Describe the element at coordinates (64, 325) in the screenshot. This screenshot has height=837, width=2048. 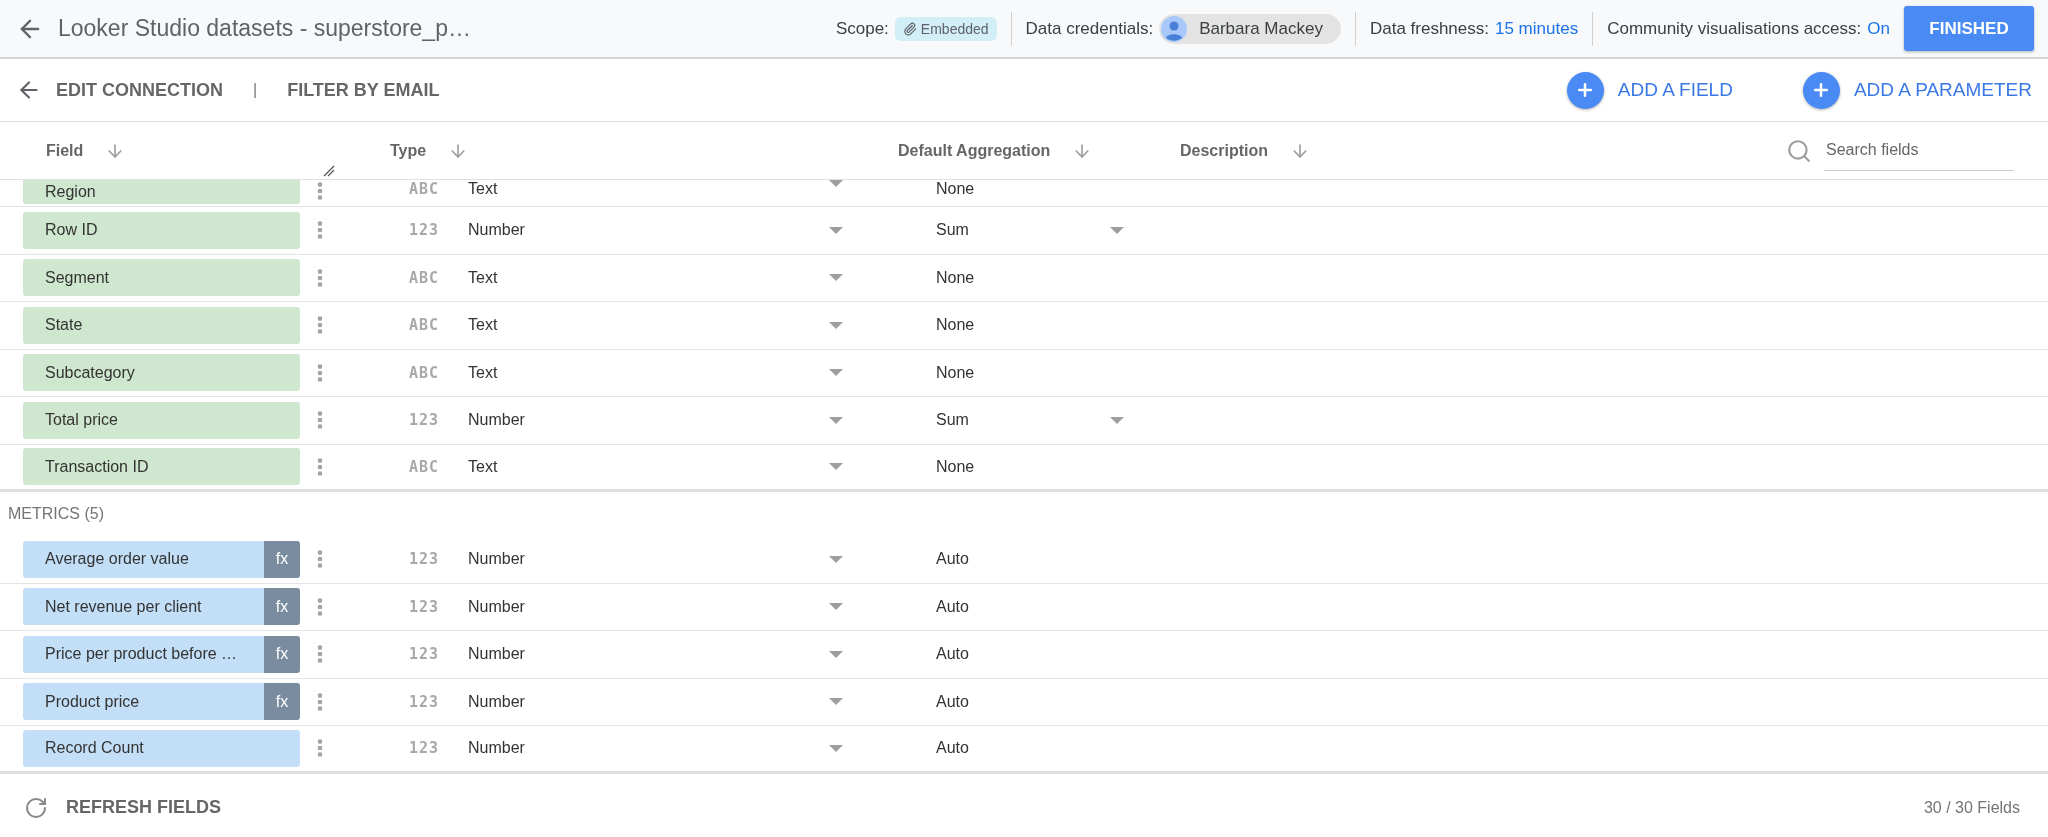
I see `field-name: State` at that location.